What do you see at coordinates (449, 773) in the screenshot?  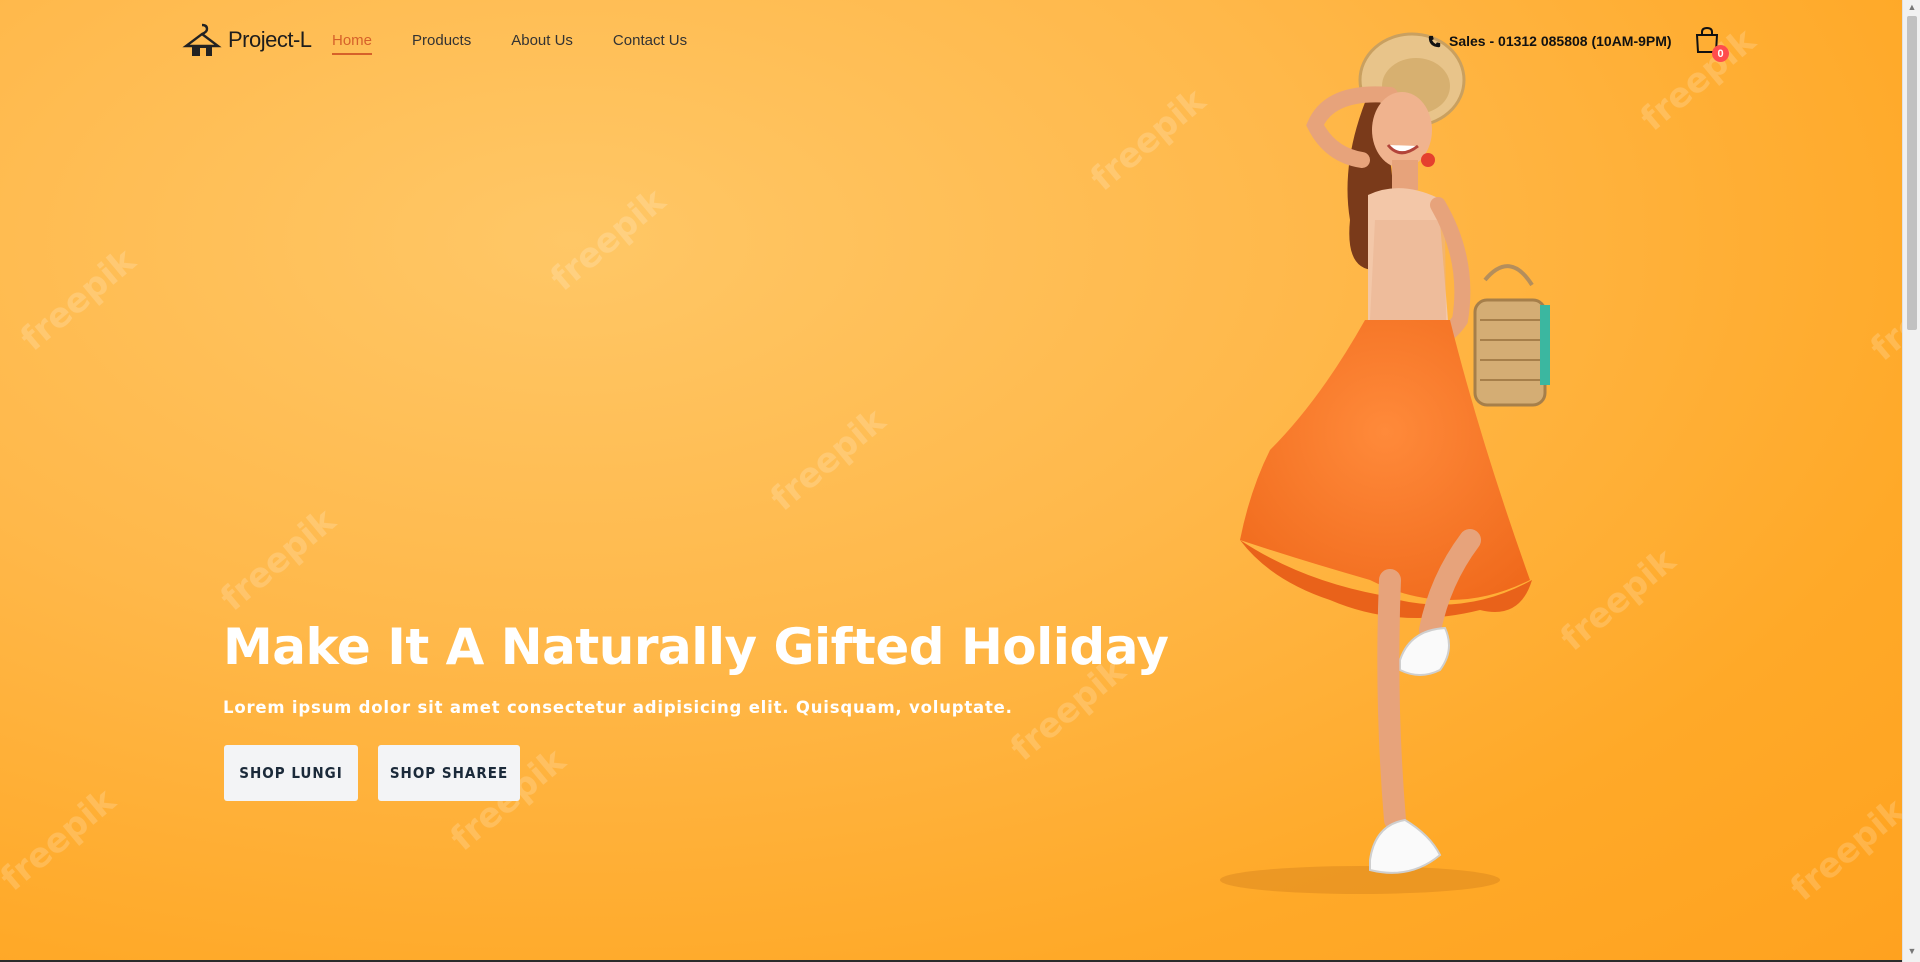 I see `shop-sharee-button: SHOP SHAREE` at bounding box center [449, 773].